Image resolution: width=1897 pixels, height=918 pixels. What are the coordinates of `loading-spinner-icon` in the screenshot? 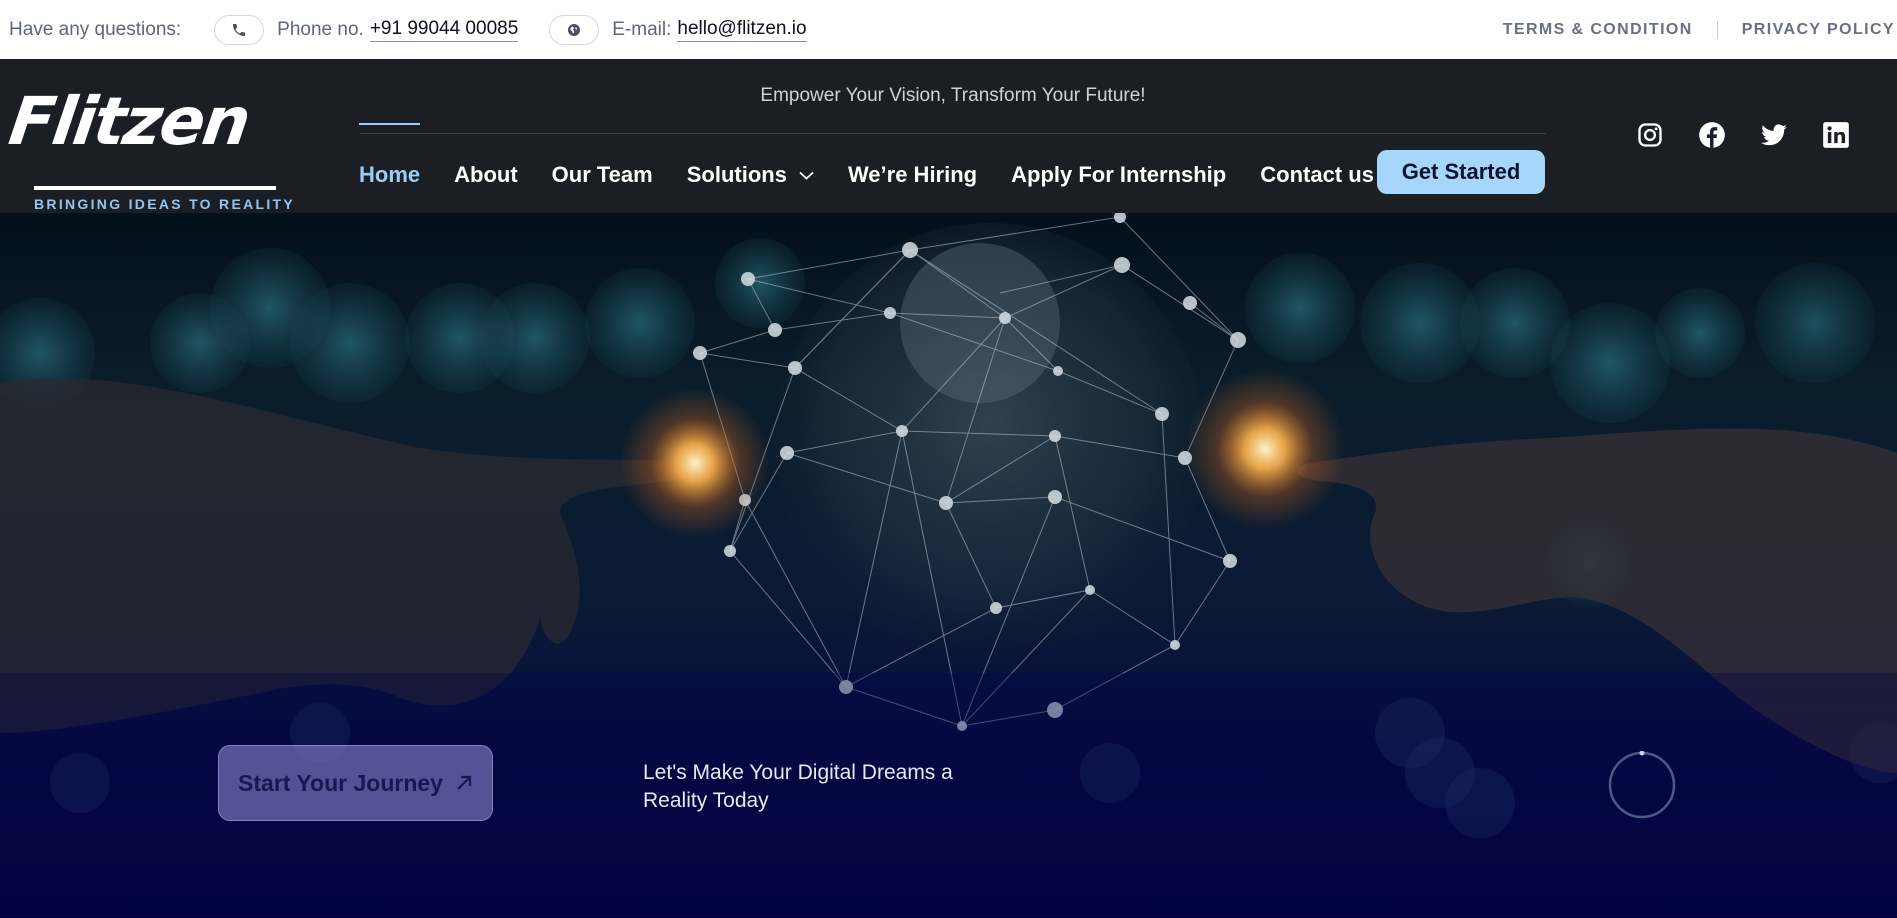 It's located at (1642, 785).